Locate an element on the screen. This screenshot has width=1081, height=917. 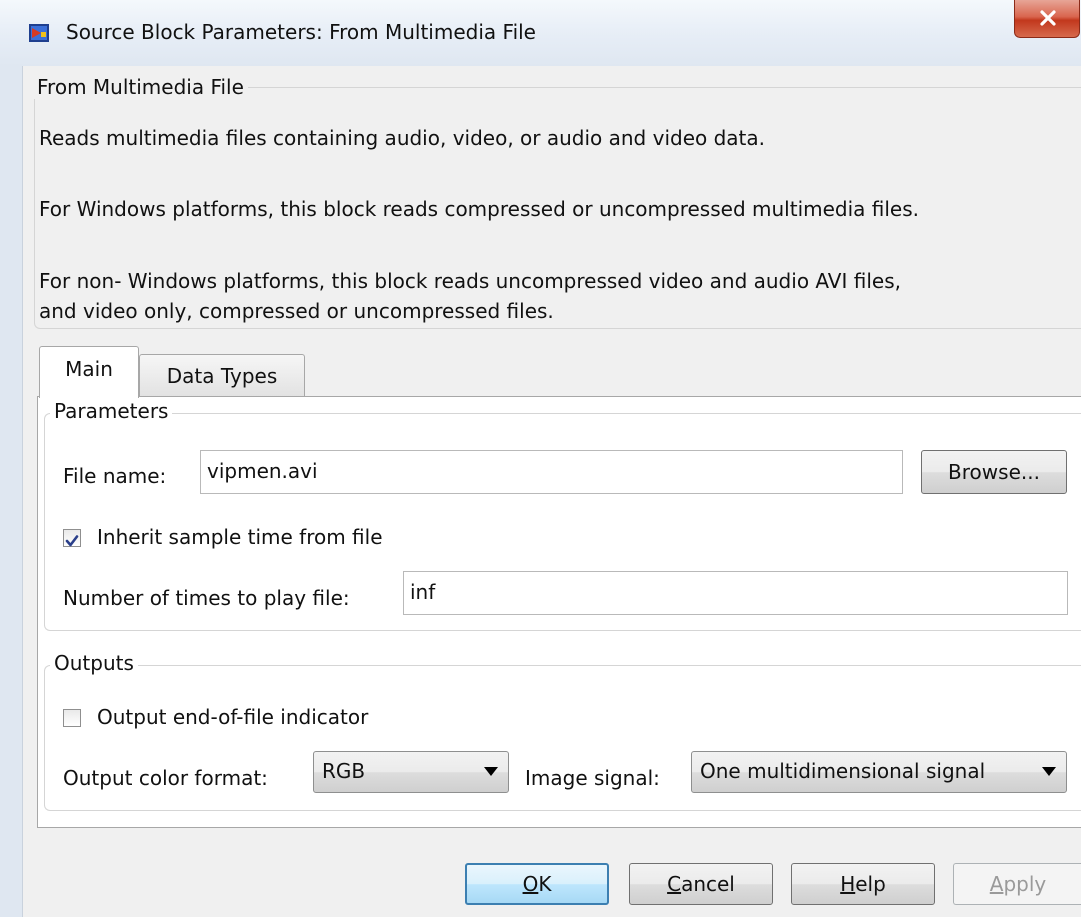
image-signal-select: One multidimensional signal is located at coordinates (879, 772).